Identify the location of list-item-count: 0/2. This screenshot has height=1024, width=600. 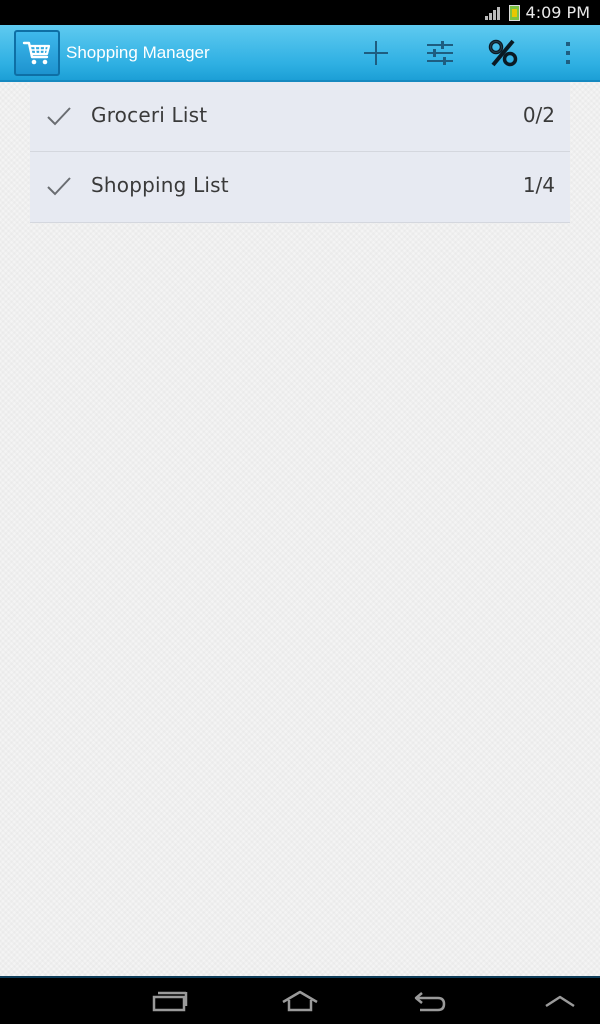
(538, 115).